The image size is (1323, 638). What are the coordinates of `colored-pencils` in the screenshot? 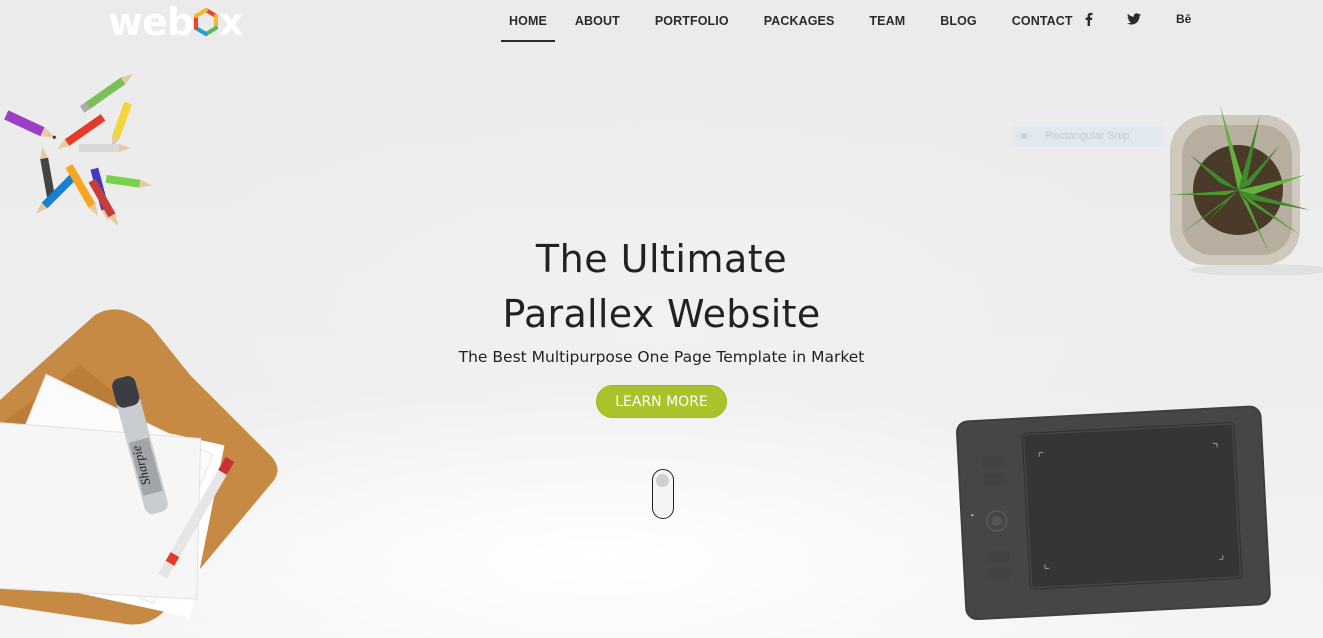 It's located at (78, 149).